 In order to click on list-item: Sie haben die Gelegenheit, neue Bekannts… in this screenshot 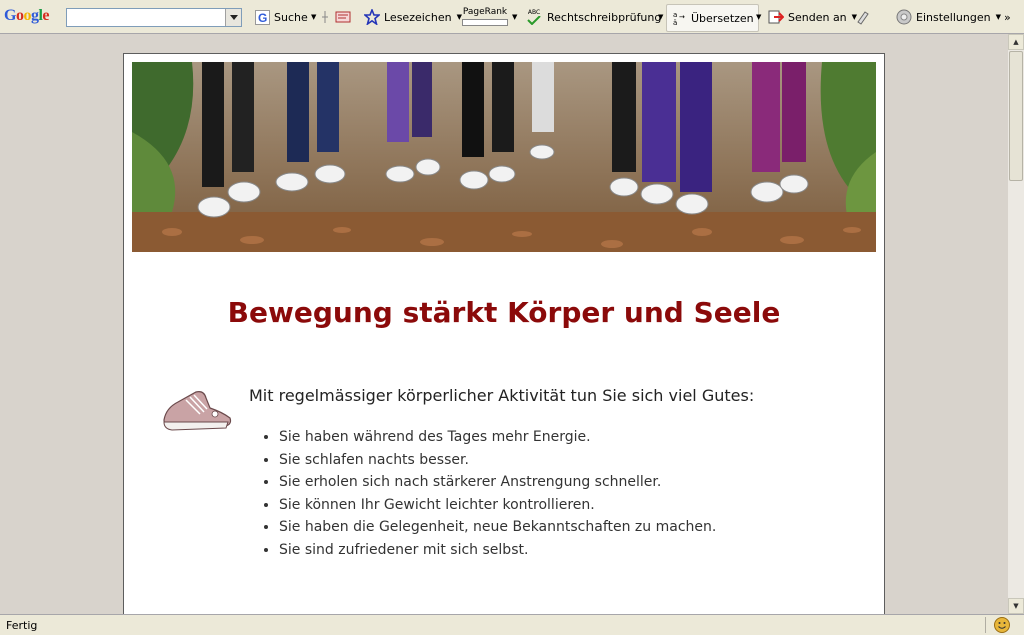, I will do `click(497, 527)`.